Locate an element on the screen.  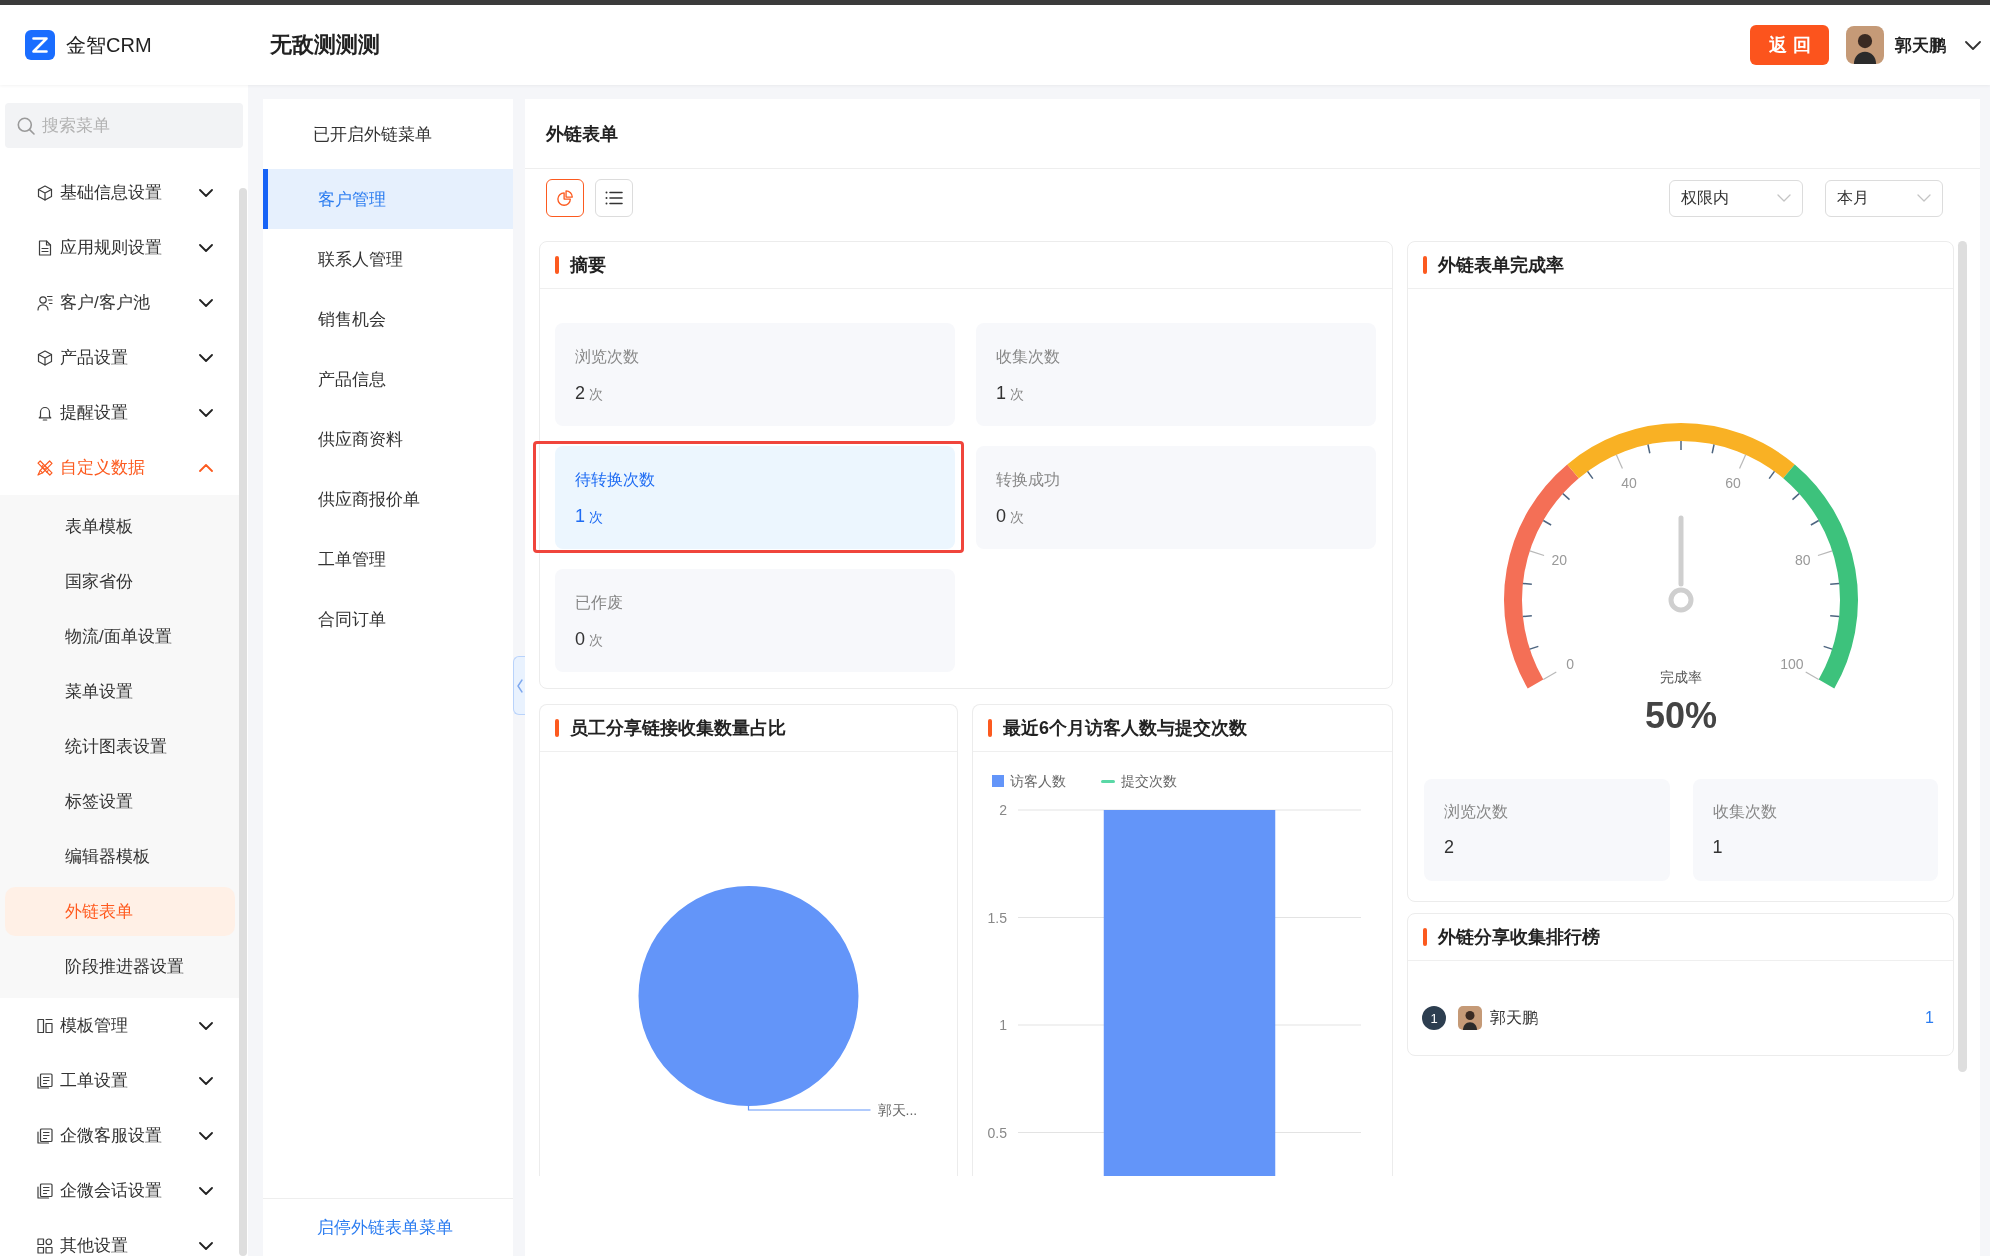
collapse-handle is located at coordinates (519, 685).